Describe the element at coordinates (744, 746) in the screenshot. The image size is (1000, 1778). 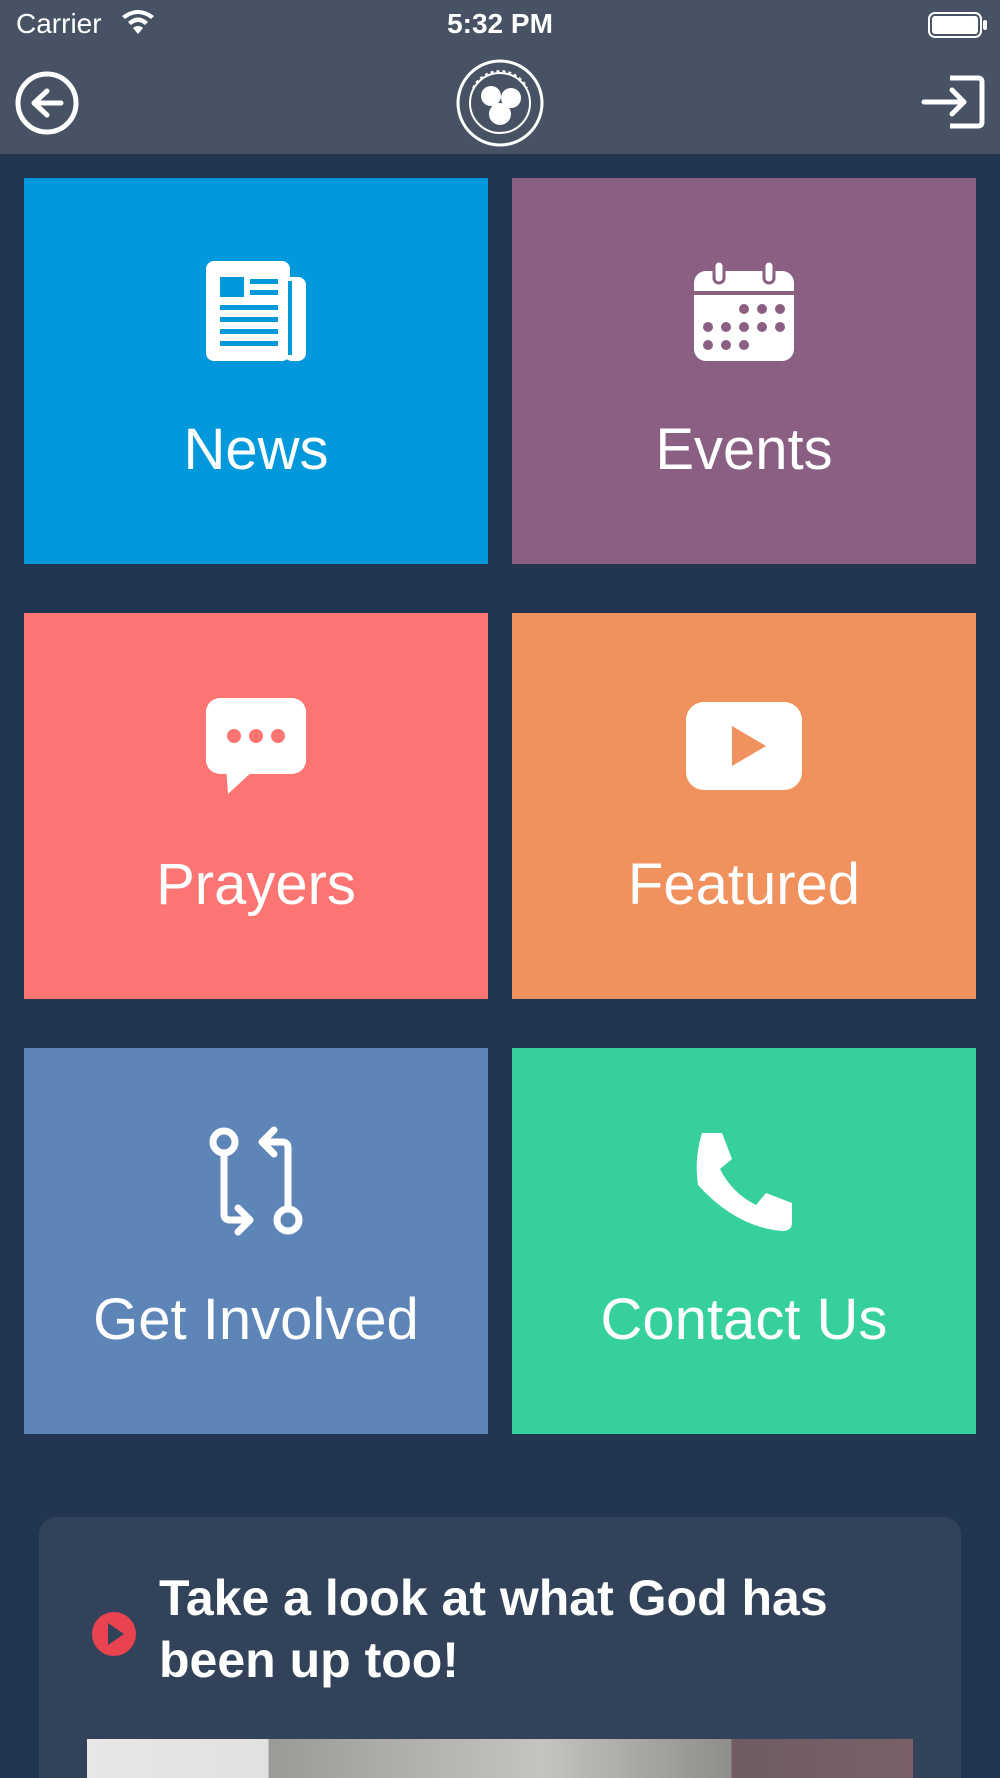
I see `play-video-icon` at that location.